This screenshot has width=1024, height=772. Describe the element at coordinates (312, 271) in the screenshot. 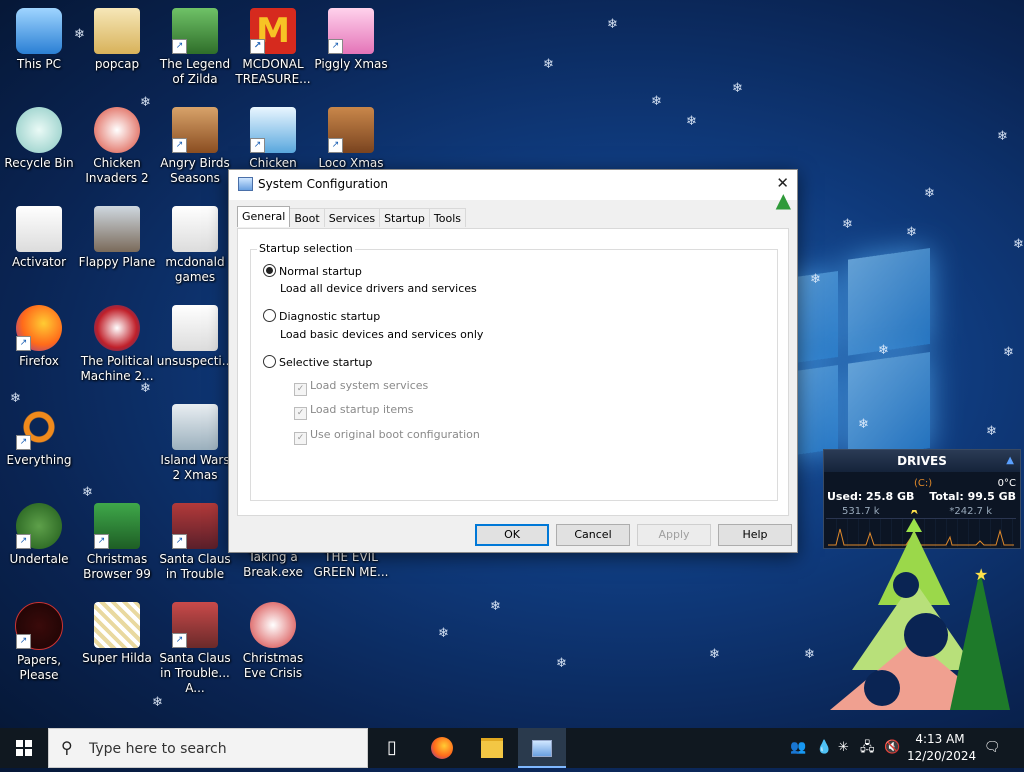

I see `normal-startup-radio: Normal startup` at that location.